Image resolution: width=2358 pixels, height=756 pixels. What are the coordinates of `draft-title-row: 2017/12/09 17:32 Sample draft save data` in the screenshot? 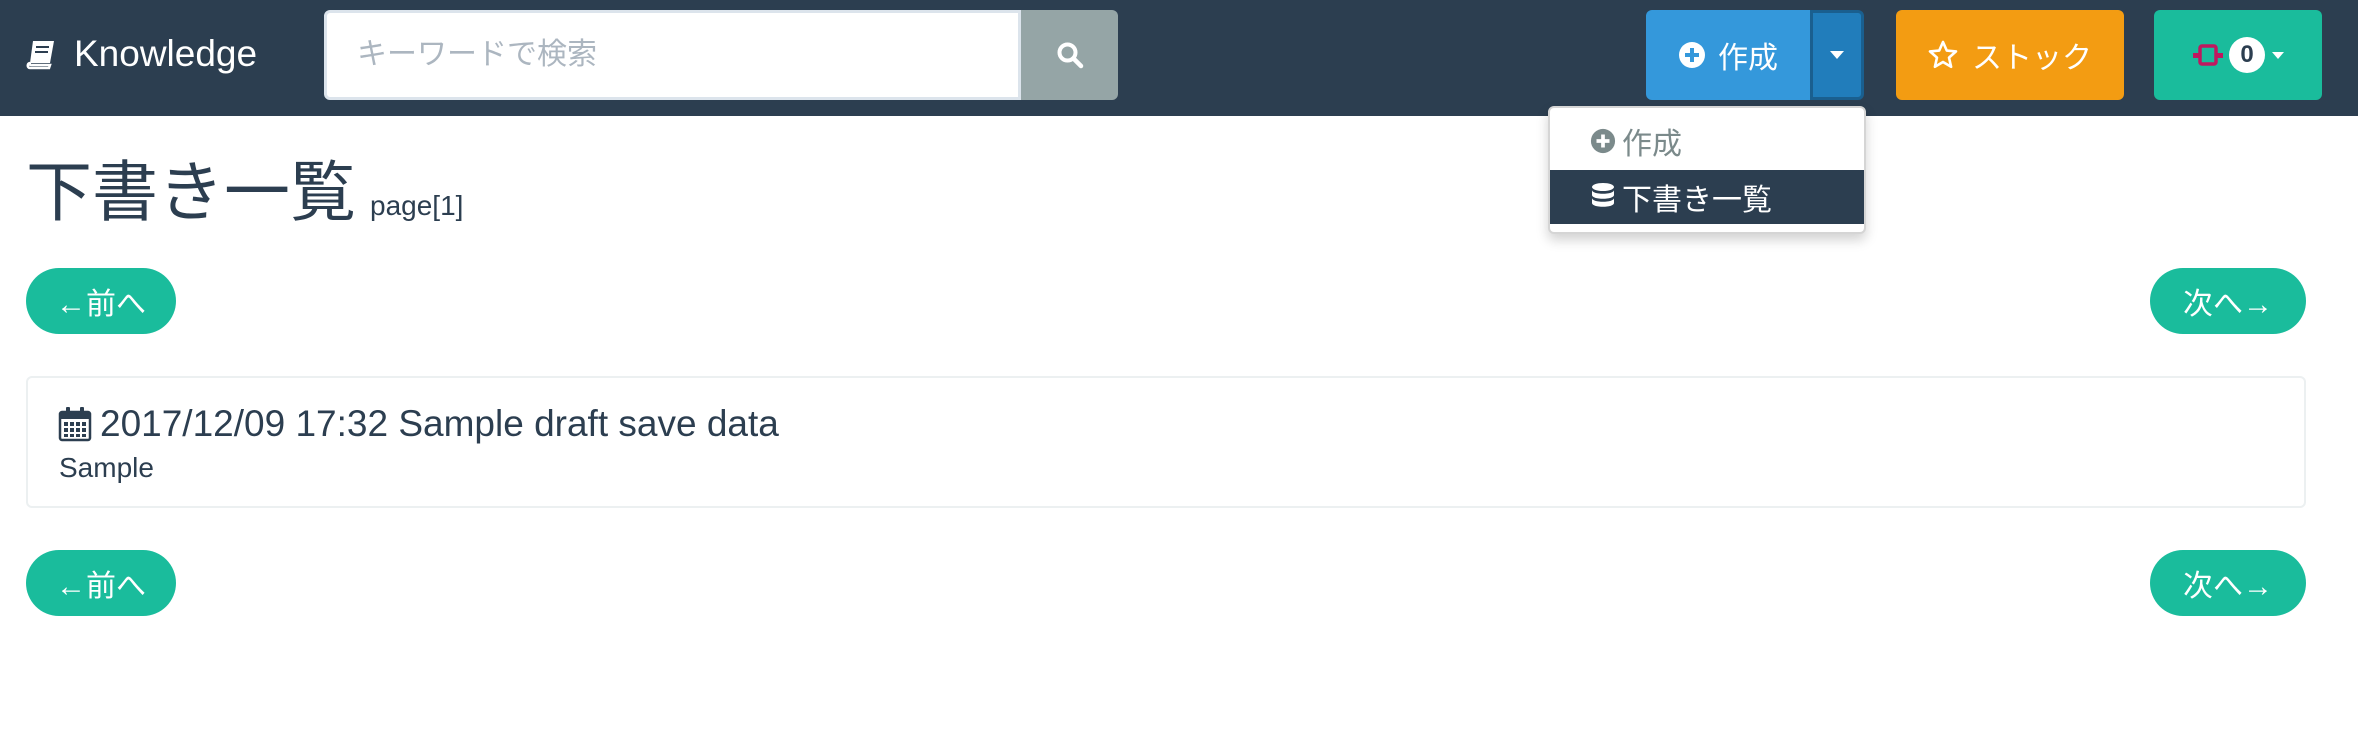 It's located at (418, 424).